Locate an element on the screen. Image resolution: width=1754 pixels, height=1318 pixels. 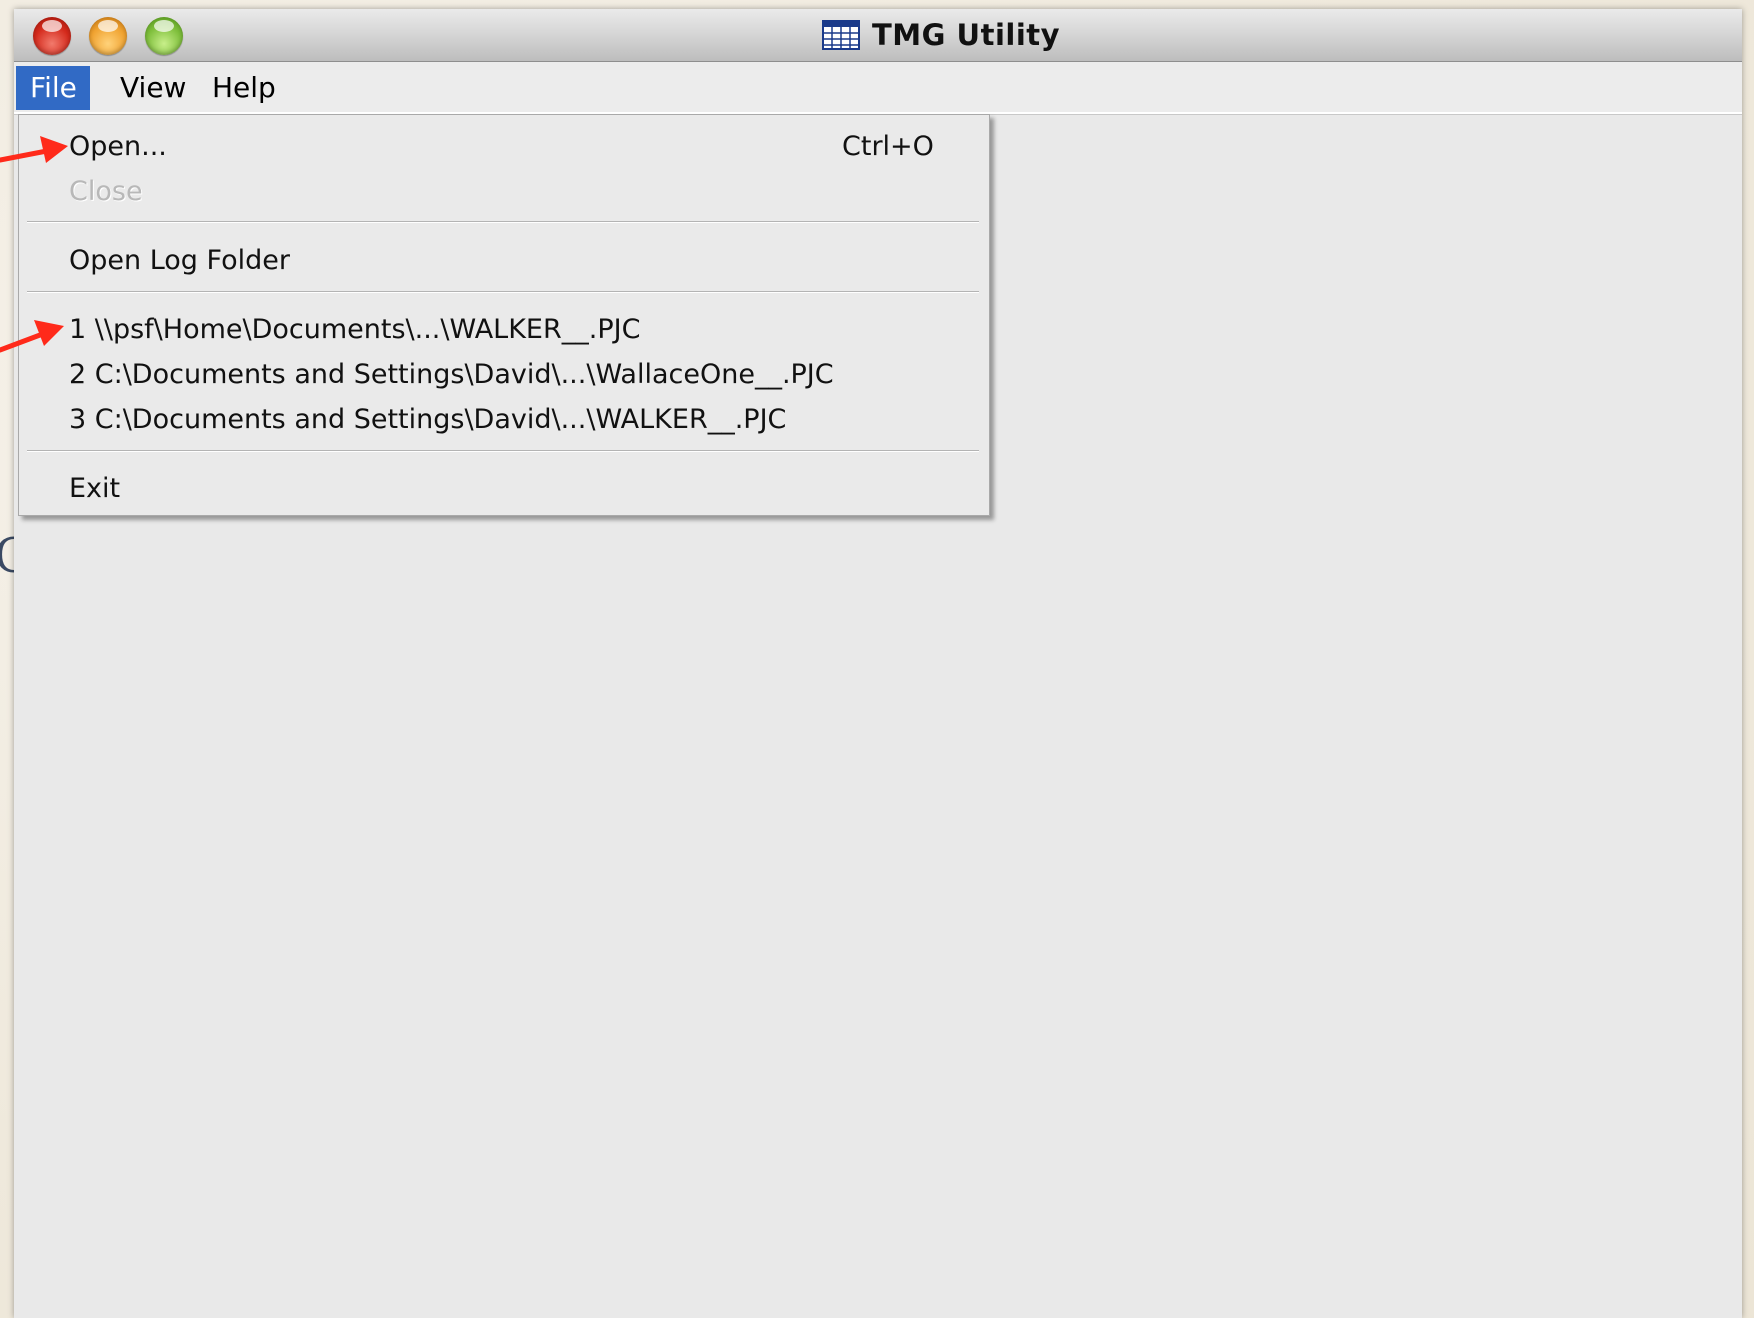
close-window-button is located at coordinates (52, 36).